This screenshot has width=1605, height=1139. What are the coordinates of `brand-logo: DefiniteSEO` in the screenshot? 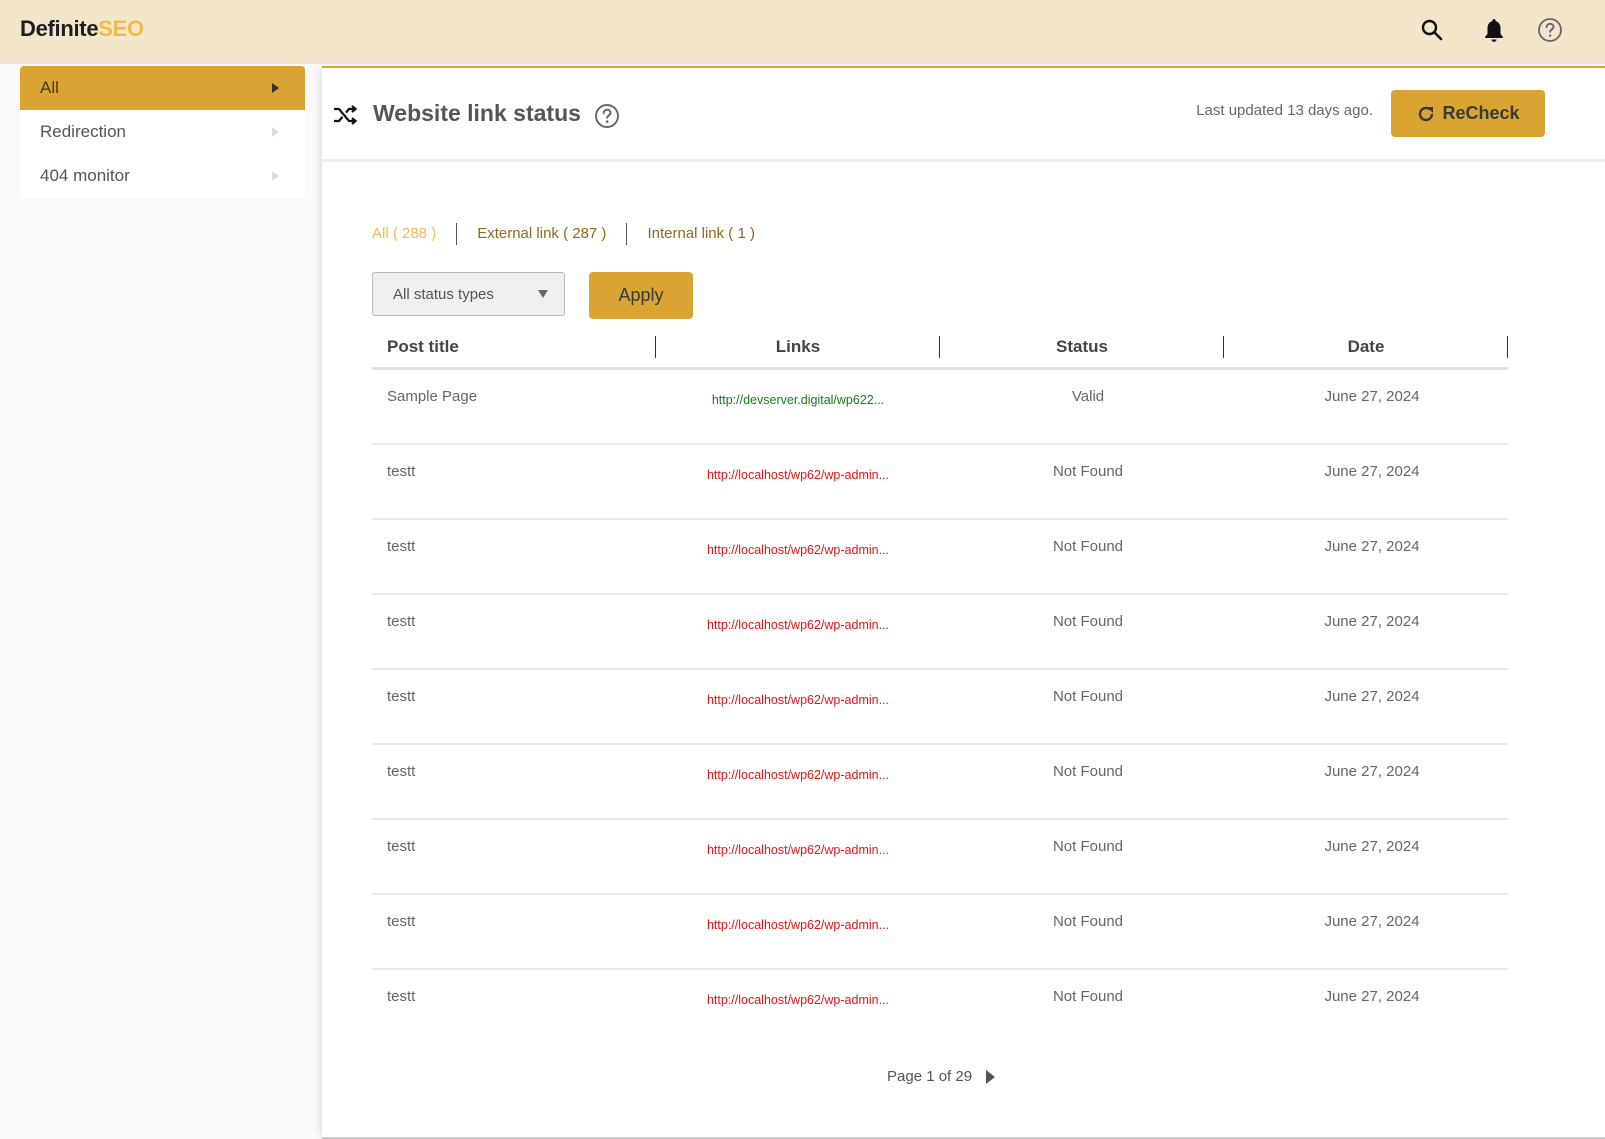 It's located at (82, 29).